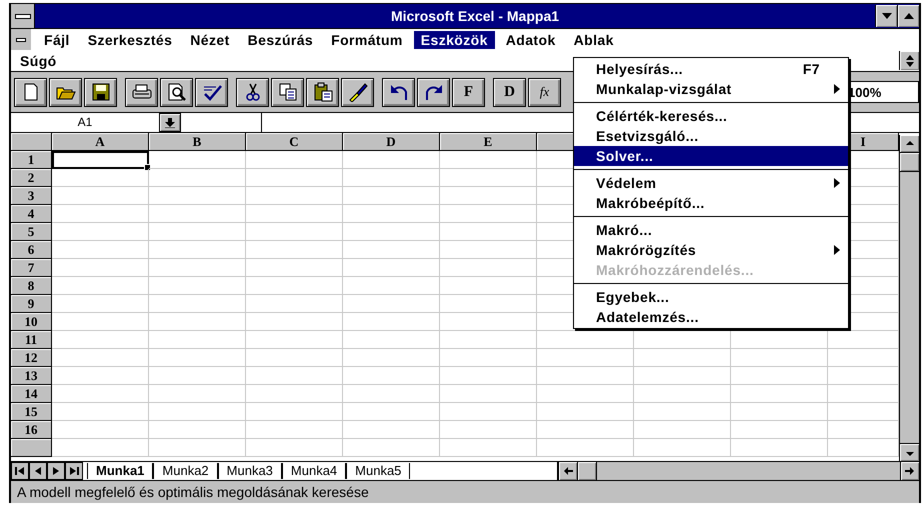  I want to click on menu-item: Súgó, so click(38, 61).